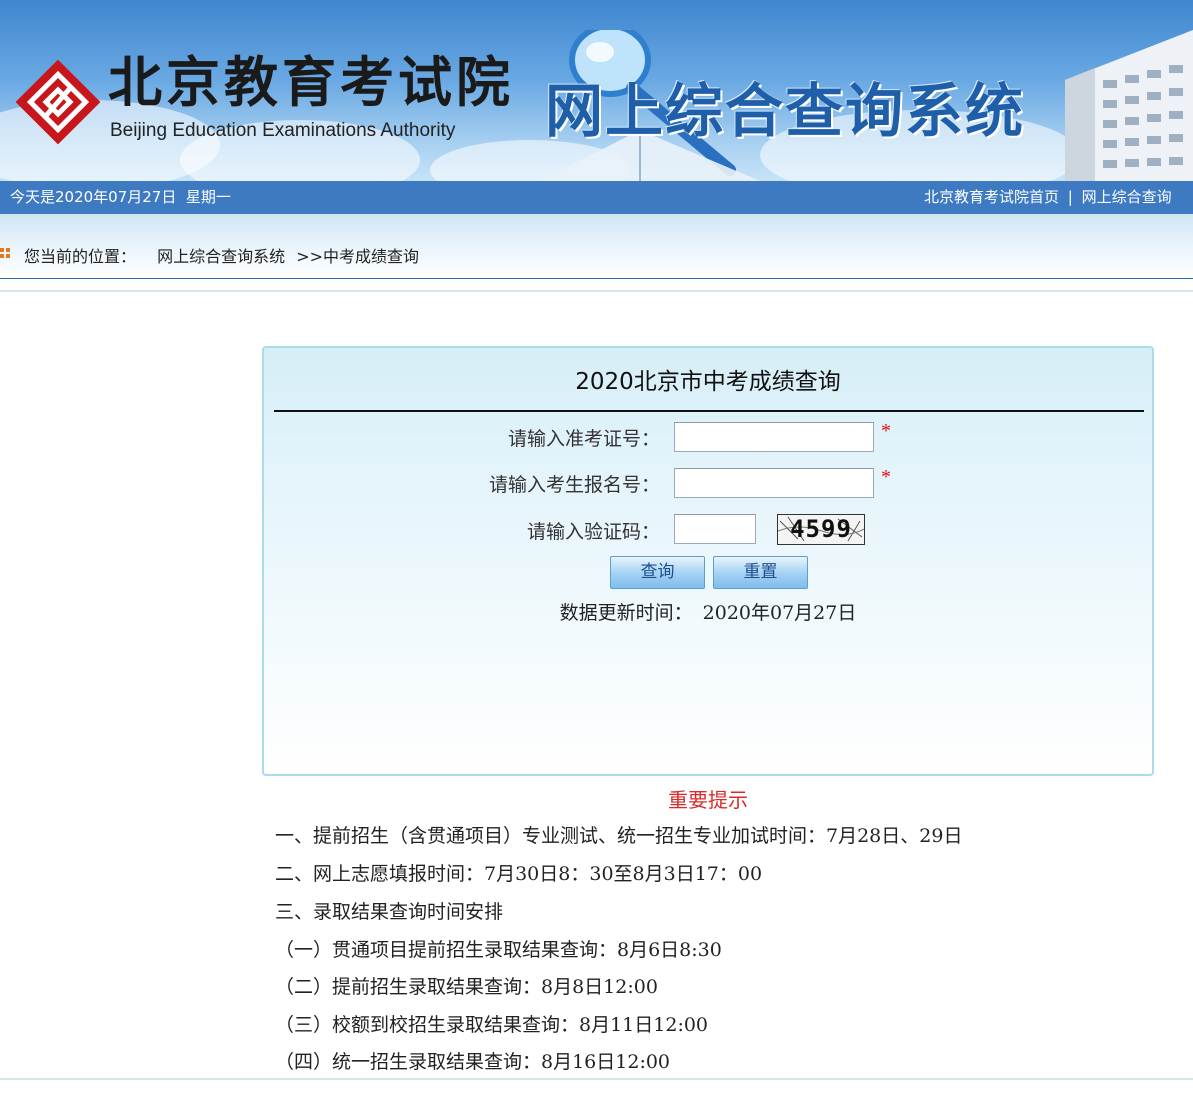  What do you see at coordinates (6, 254) in the screenshot?
I see `breadcrumb-grid-icon` at bounding box center [6, 254].